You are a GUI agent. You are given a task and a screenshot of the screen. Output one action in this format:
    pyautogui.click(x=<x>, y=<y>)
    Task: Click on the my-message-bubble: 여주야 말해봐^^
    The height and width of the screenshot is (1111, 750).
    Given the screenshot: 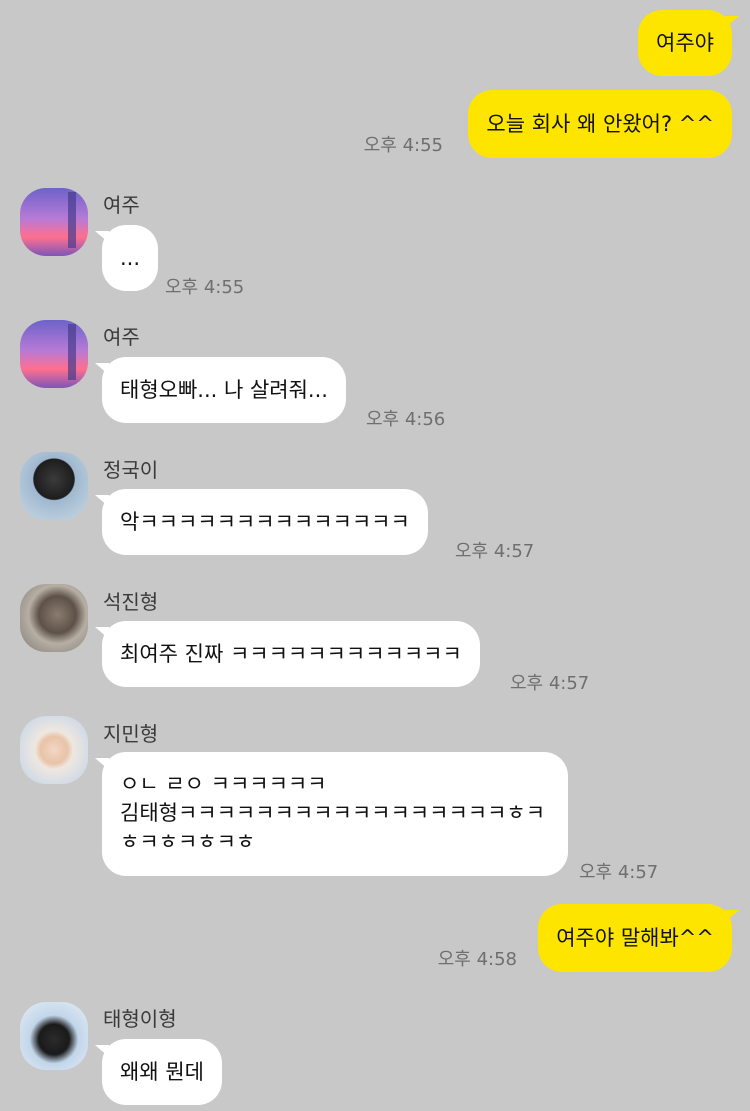 What is the action you would take?
    pyautogui.click(x=638, y=938)
    